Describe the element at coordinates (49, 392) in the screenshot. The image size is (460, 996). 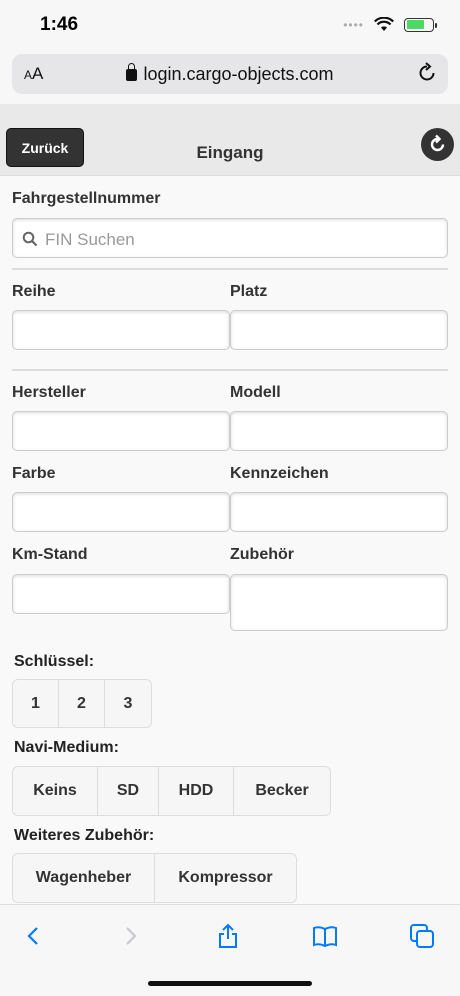
I see `hersteller-label: Hersteller` at that location.